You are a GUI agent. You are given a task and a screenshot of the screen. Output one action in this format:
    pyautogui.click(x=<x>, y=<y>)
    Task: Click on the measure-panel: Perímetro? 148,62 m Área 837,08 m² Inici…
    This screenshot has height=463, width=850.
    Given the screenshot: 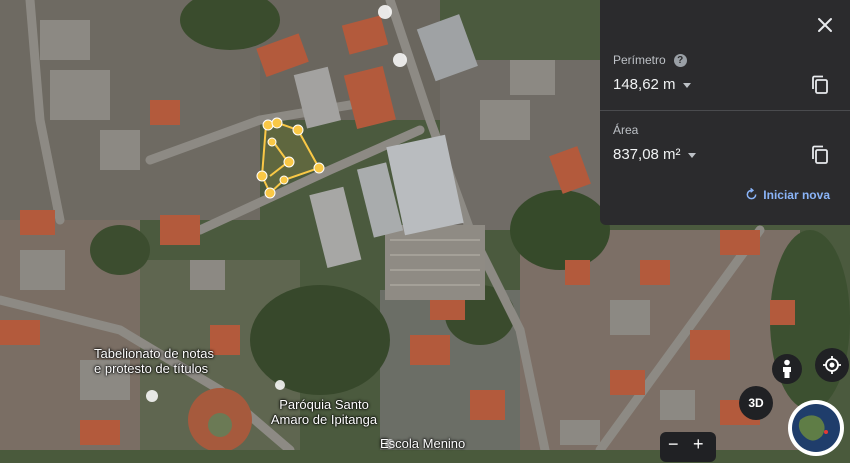 What is the action you would take?
    pyautogui.click(x=725, y=112)
    